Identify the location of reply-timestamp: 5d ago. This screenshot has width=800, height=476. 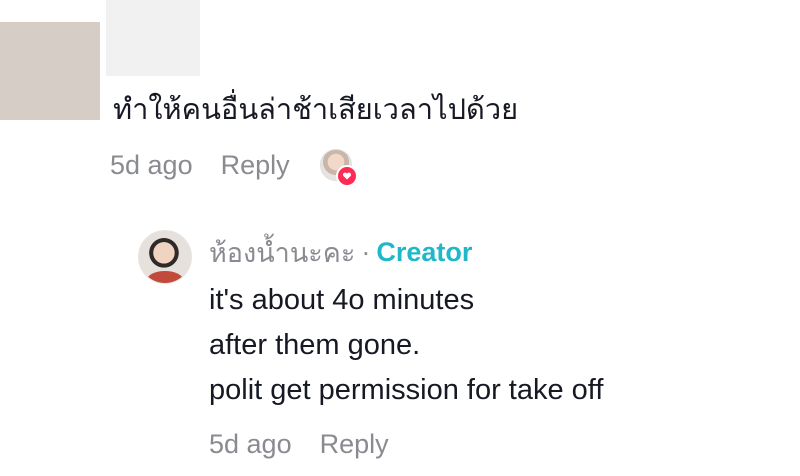
(250, 443).